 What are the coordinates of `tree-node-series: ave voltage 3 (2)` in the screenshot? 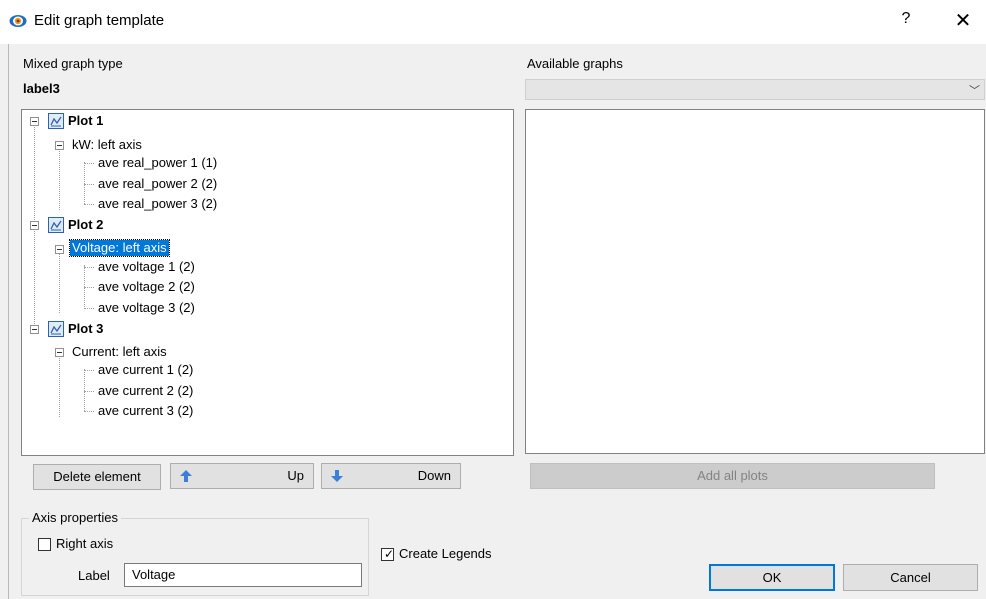 It's located at (146, 308).